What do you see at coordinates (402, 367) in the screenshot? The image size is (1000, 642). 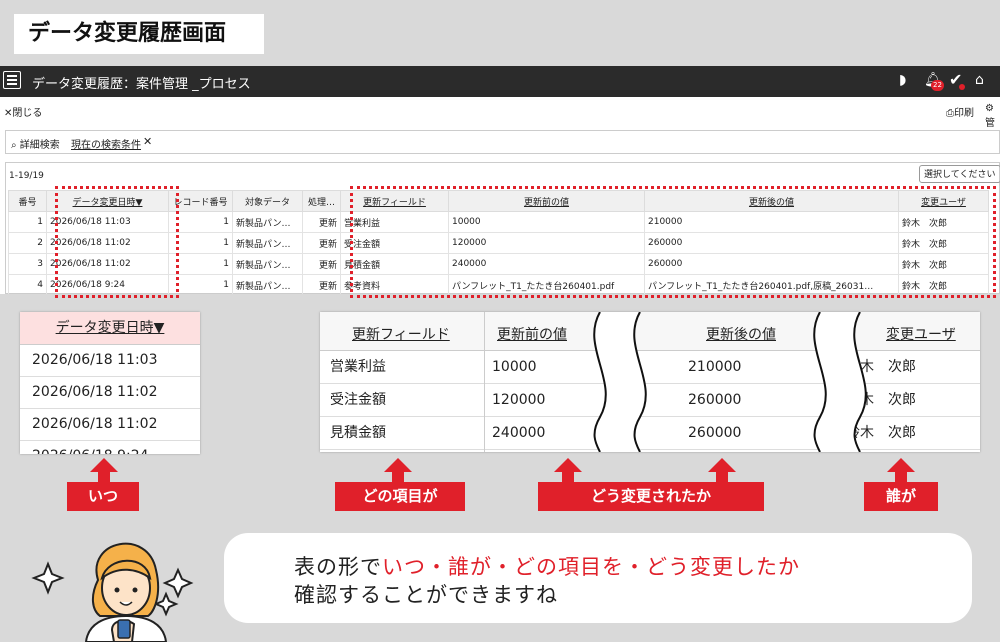 I see `zoom-field-value: 営業利益` at bounding box center [402, 367].